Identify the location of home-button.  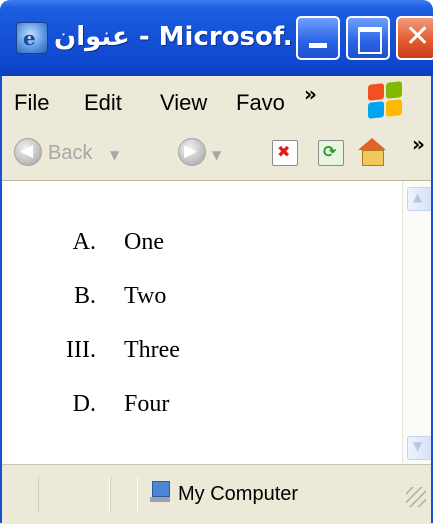
(372, 153).